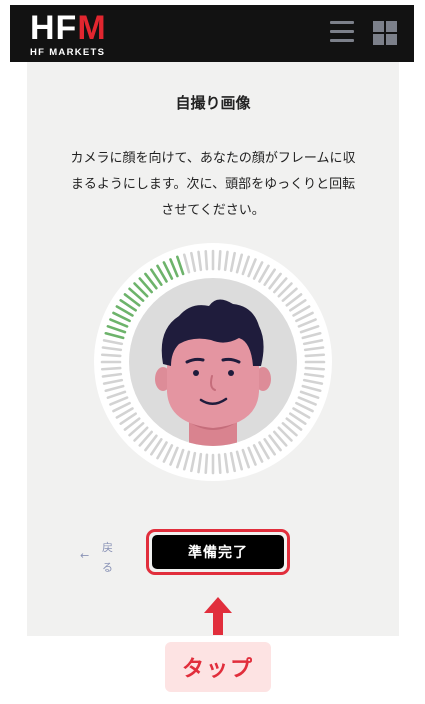  Describe the element at coordinates (212, 33) in the screenshot. I see `top-bar: HF M HF MARKETS` at that location.